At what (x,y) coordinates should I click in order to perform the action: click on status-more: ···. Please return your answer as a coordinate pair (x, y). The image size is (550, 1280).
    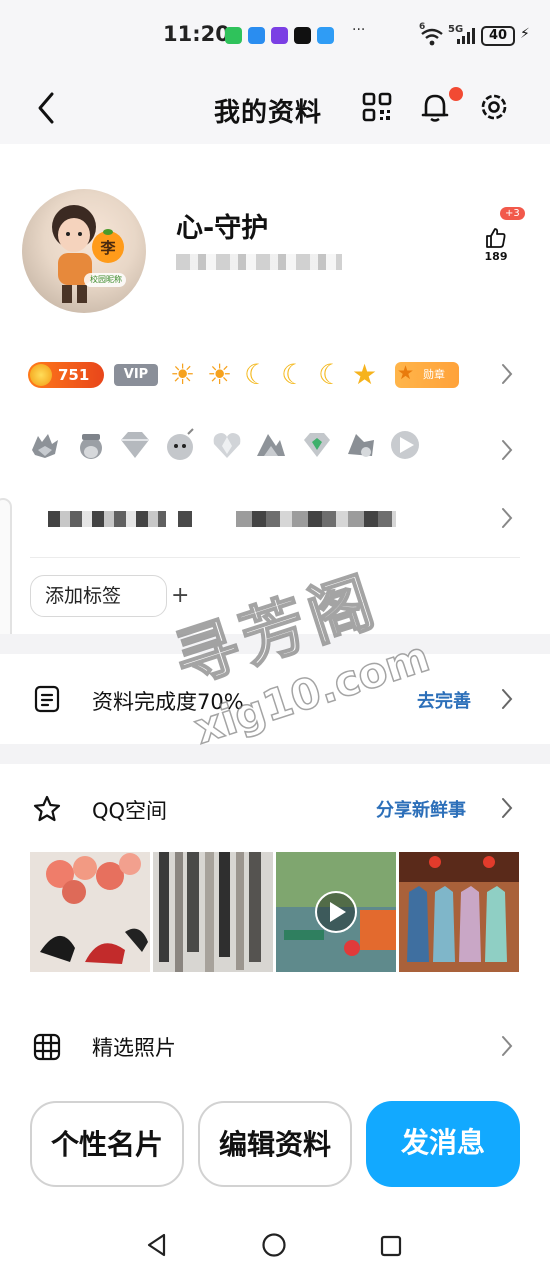
    Looking at the image, I should click on (359, 30).